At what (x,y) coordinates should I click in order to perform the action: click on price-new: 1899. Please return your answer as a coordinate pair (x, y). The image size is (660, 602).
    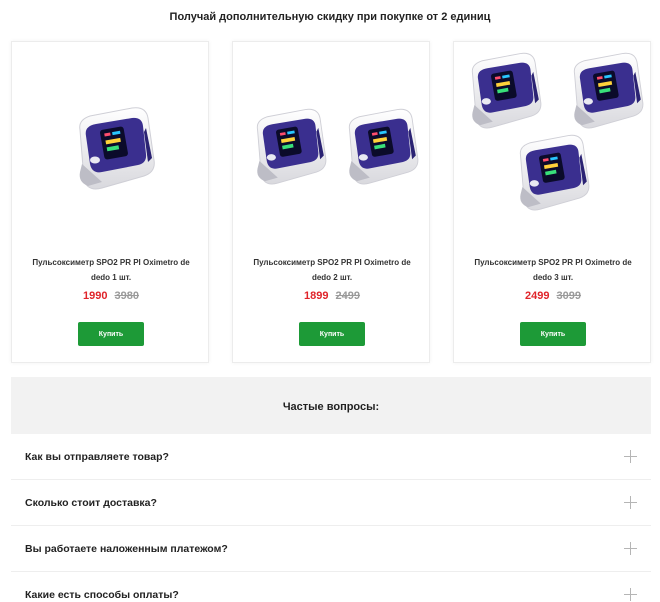
    Looking at the image, I should click on (316, 296).